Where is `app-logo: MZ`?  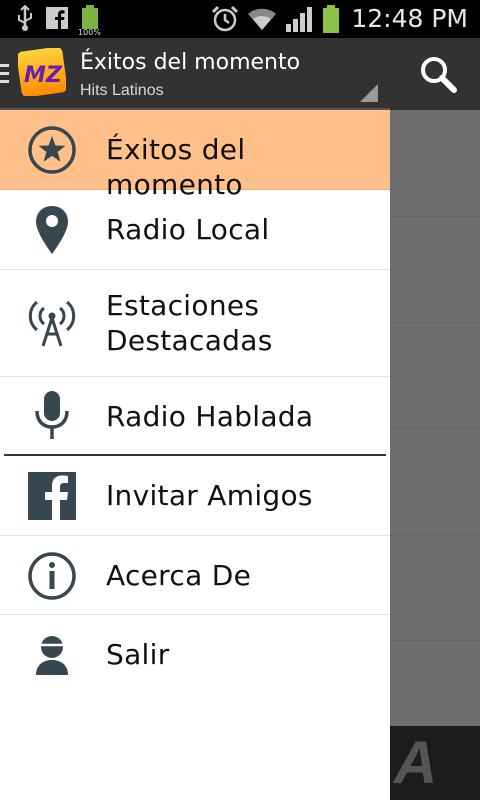
app-logo: MZ is located at coordinates (42, 72).